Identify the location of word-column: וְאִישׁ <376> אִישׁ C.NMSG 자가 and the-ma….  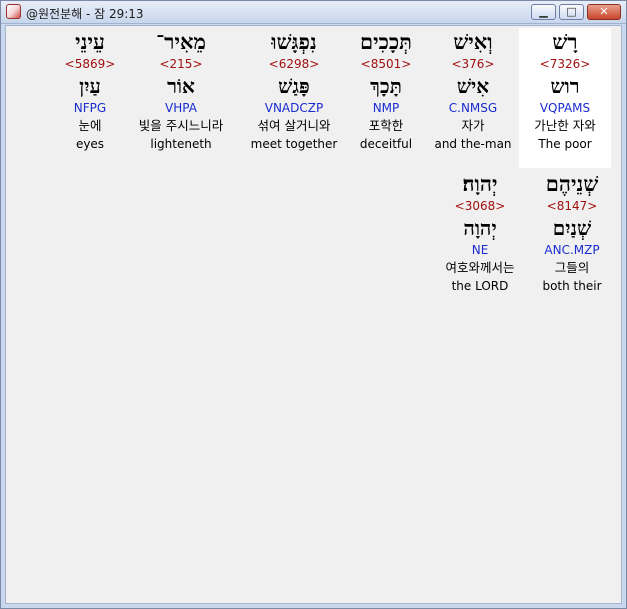
(473, 98).